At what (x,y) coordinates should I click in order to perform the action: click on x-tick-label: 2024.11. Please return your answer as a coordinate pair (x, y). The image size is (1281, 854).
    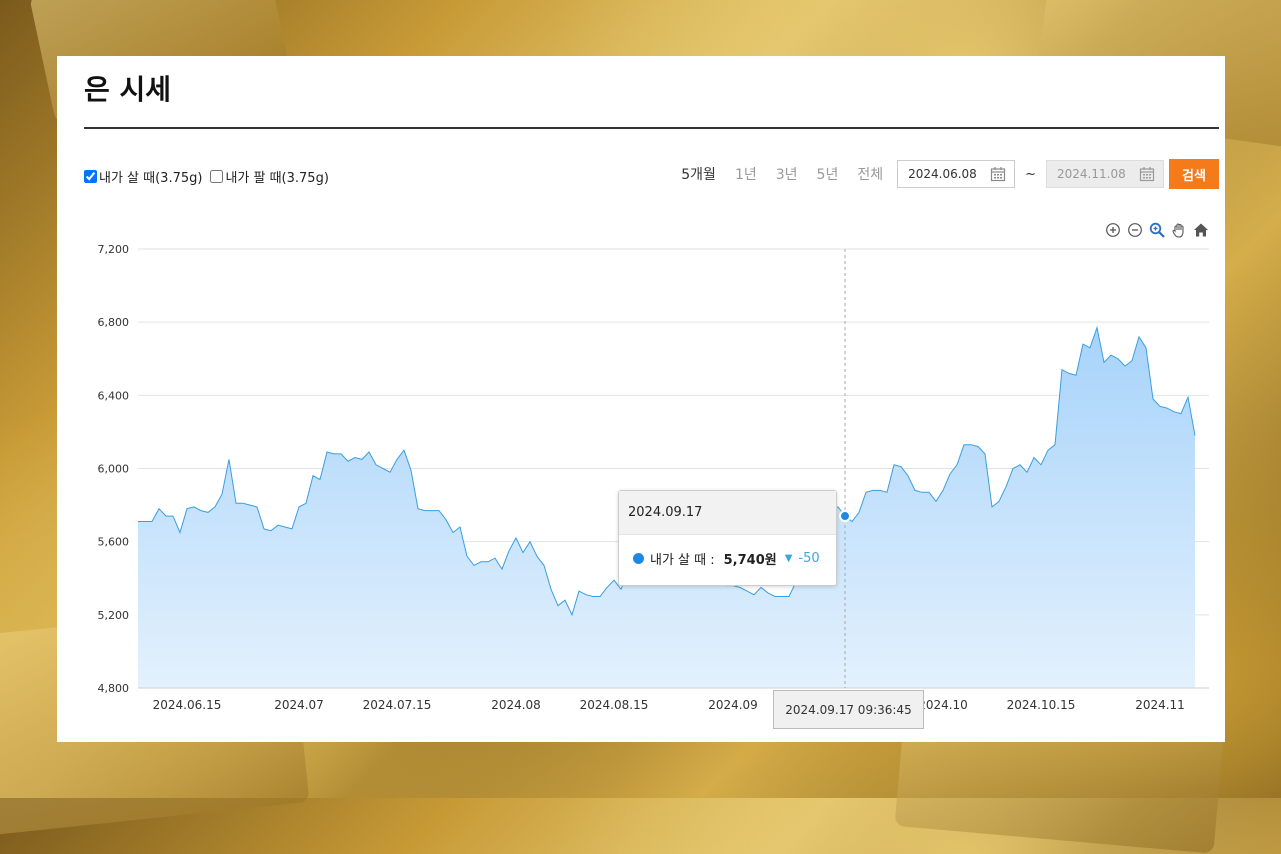
    Looking at the image, I should click on (1160, 705).